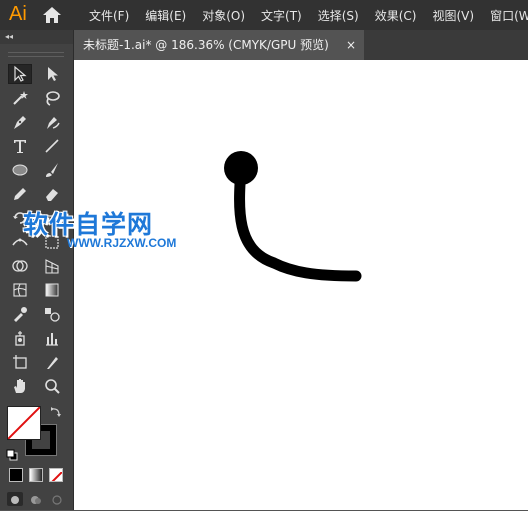  What do you see at coordinates (52, 362) in the screenshot?
I see `slice-tool-icon` at bounding box center [52, 362].